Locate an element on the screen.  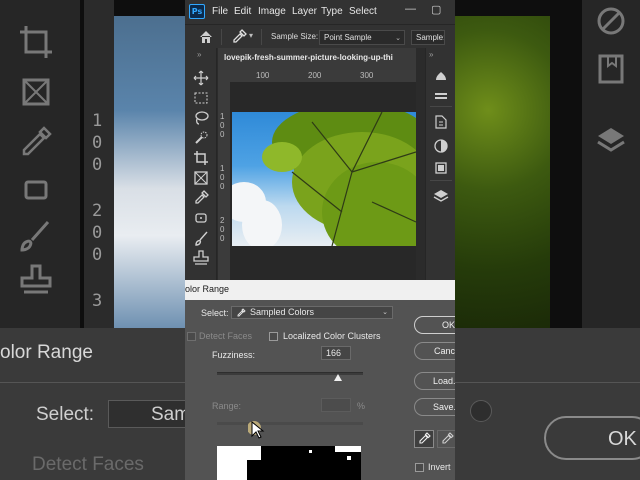
marquee-icon is located at coordinates (201, 98).